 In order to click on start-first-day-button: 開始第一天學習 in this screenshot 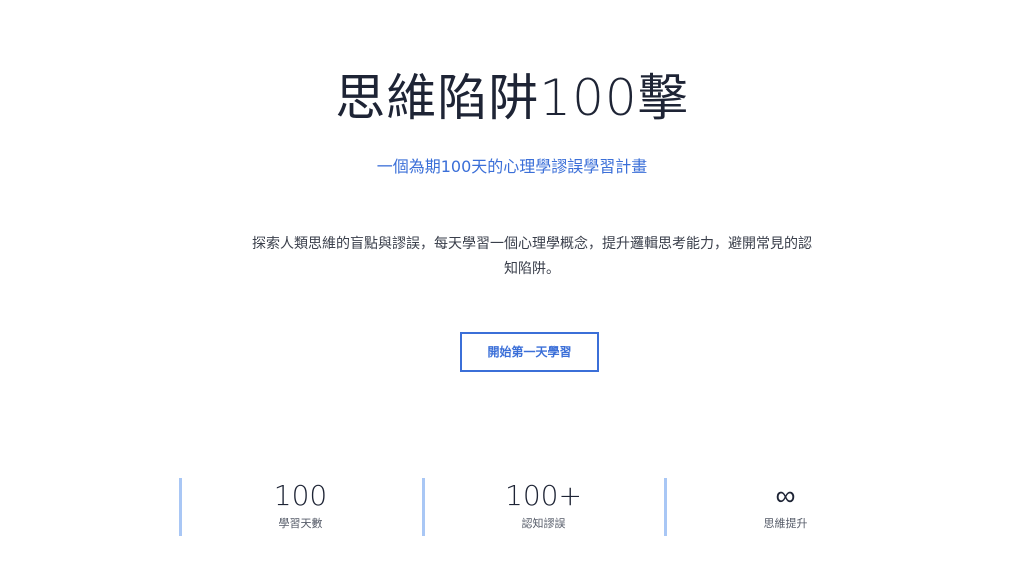, I will do `click(529, 352)`.